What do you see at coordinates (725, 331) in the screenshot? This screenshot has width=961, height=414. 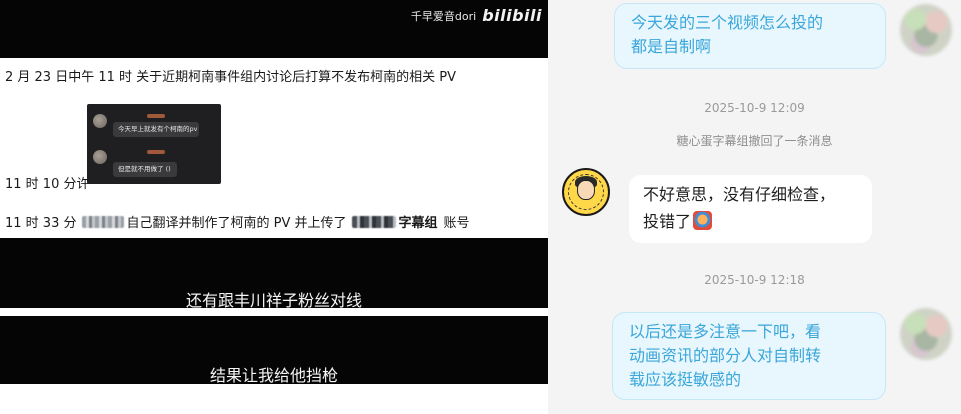 I see `message-text: 以后还是多注意一下吧，看` at bounding box center [725, 331].